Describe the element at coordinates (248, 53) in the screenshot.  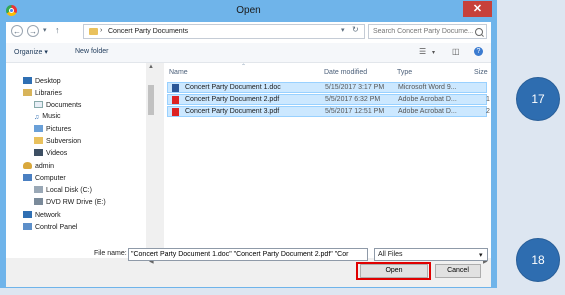
I see `command-bar: Organize ▾ New folder ☰ ▾ ◫ ?` at that location.